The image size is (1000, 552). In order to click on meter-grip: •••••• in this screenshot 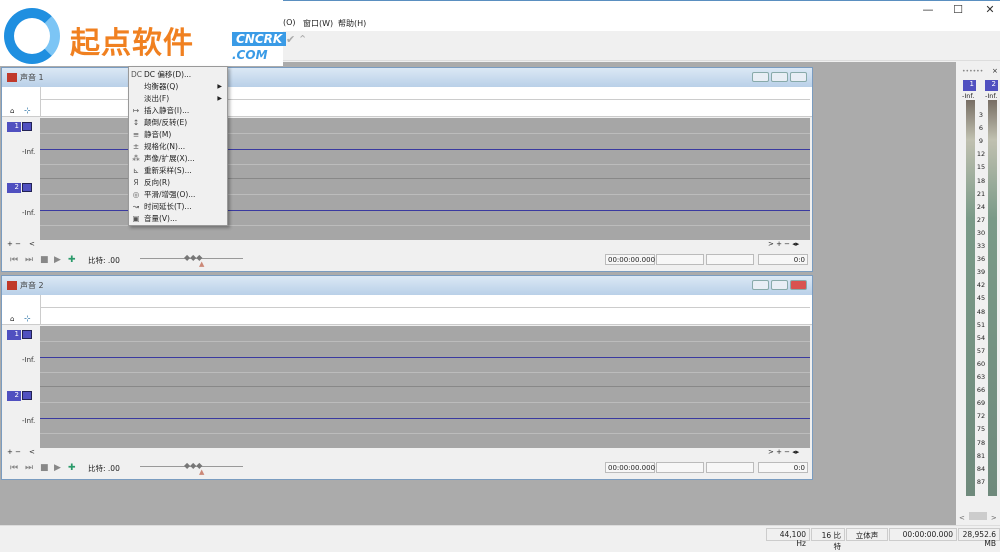, I will do `click(972, 71)`.